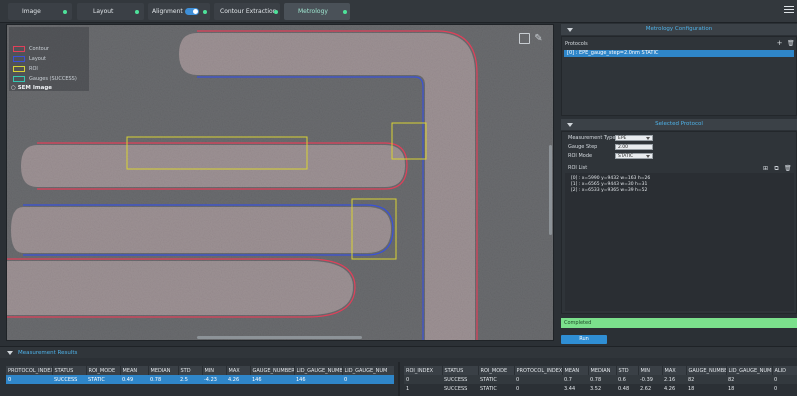  Describe the element at coordinates (134, 379) in the screenshot. I see `table-cell: 0.49` at that location.